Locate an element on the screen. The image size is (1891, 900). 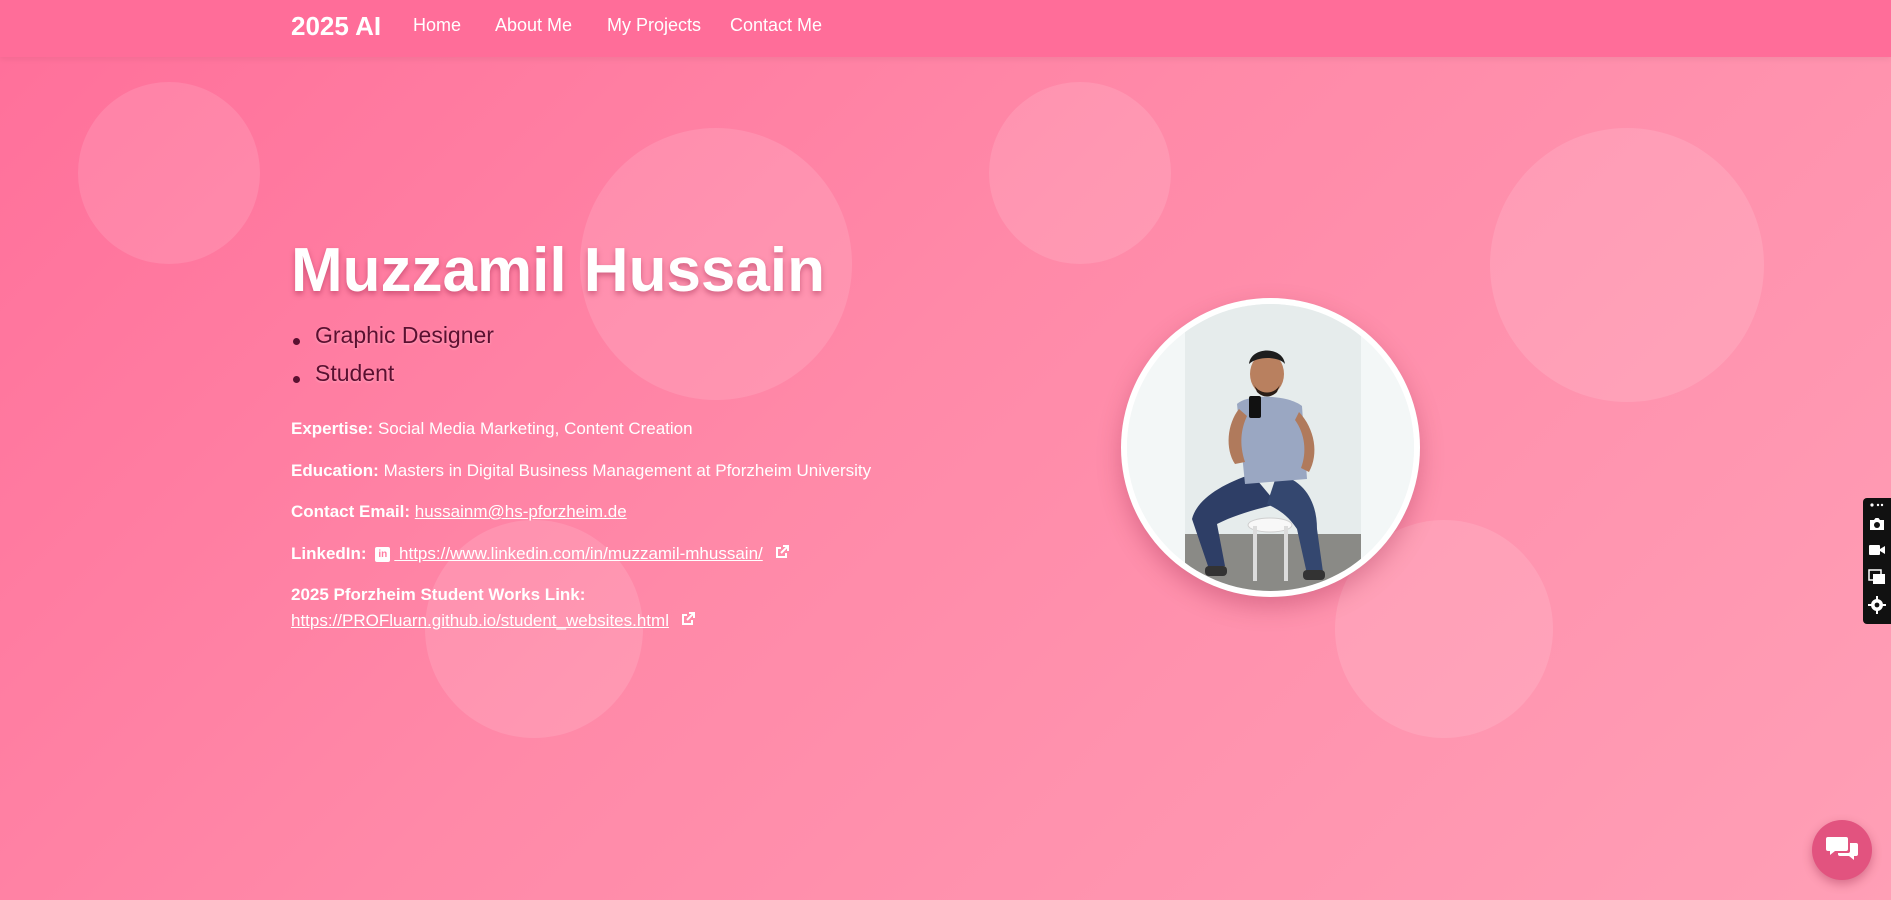
email-link: hussainm@hs-pforzheim.de is located at coordinates (521, 511).